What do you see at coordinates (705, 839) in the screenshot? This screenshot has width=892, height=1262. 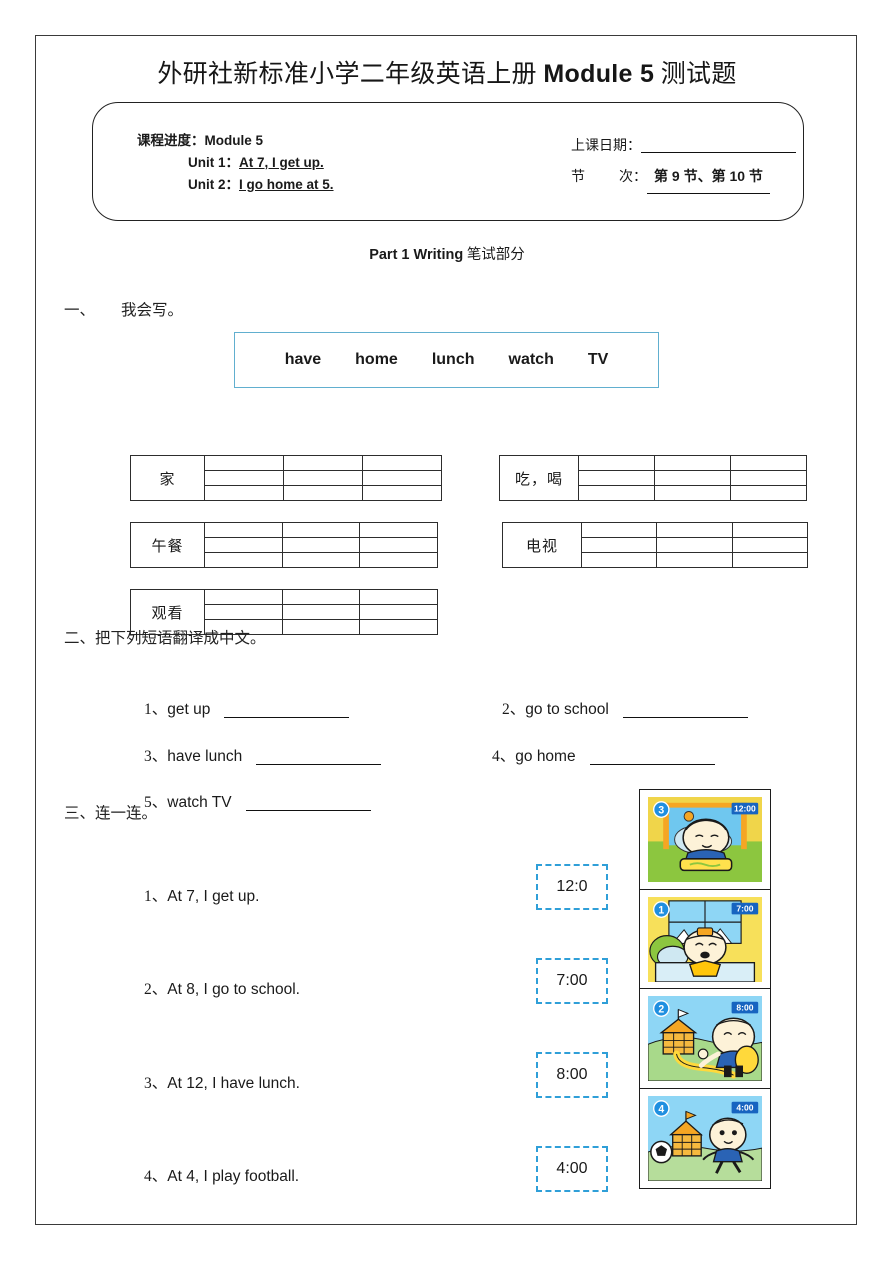 I see `picture-card: 3 12:00` at bounding box center [705, 839].